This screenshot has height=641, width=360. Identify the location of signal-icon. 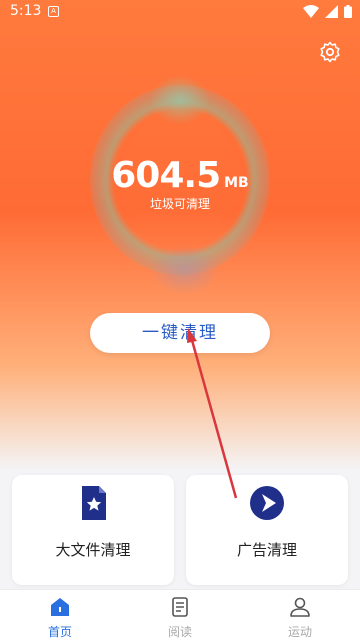
(331, 11).